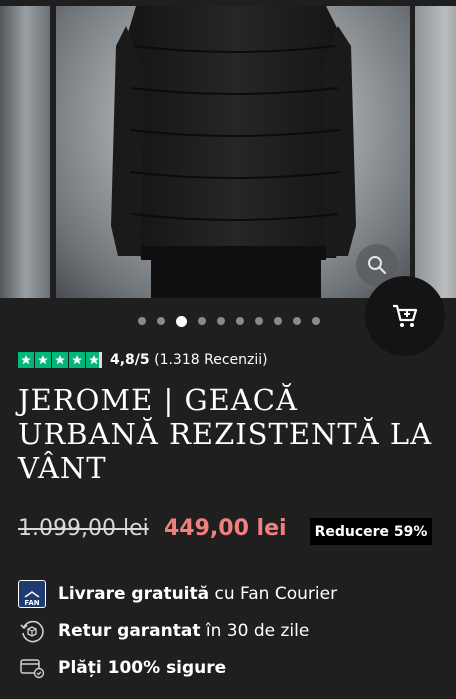  I want to click on benefit-secure-payment: Plăți 100% sigure, so click(233, 668).